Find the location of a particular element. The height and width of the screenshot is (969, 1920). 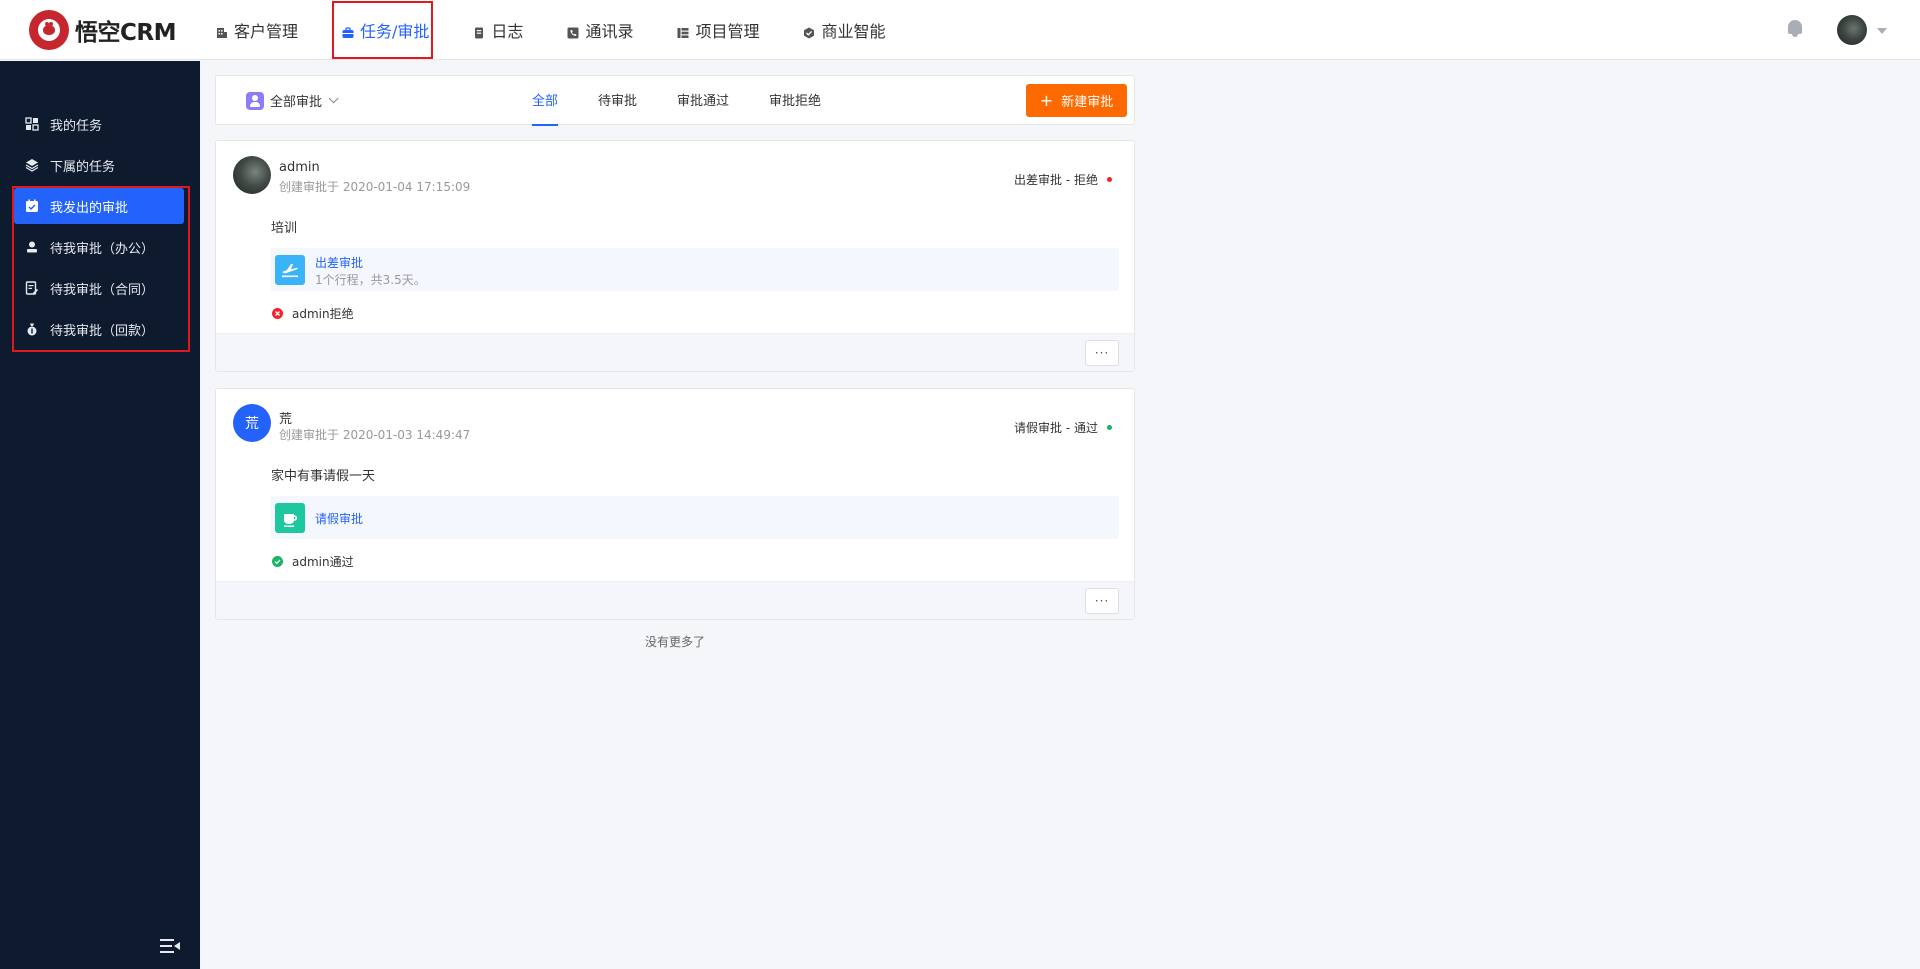

status-tabs: 全部 待审批 审批通过 审批拒绝 is located at coordinates (696, 101).